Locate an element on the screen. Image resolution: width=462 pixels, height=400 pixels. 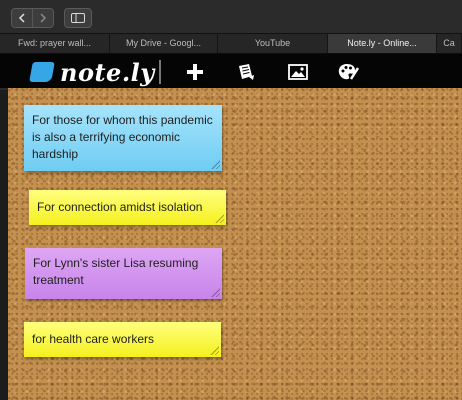
back-button is located at coordinates (22, 18).